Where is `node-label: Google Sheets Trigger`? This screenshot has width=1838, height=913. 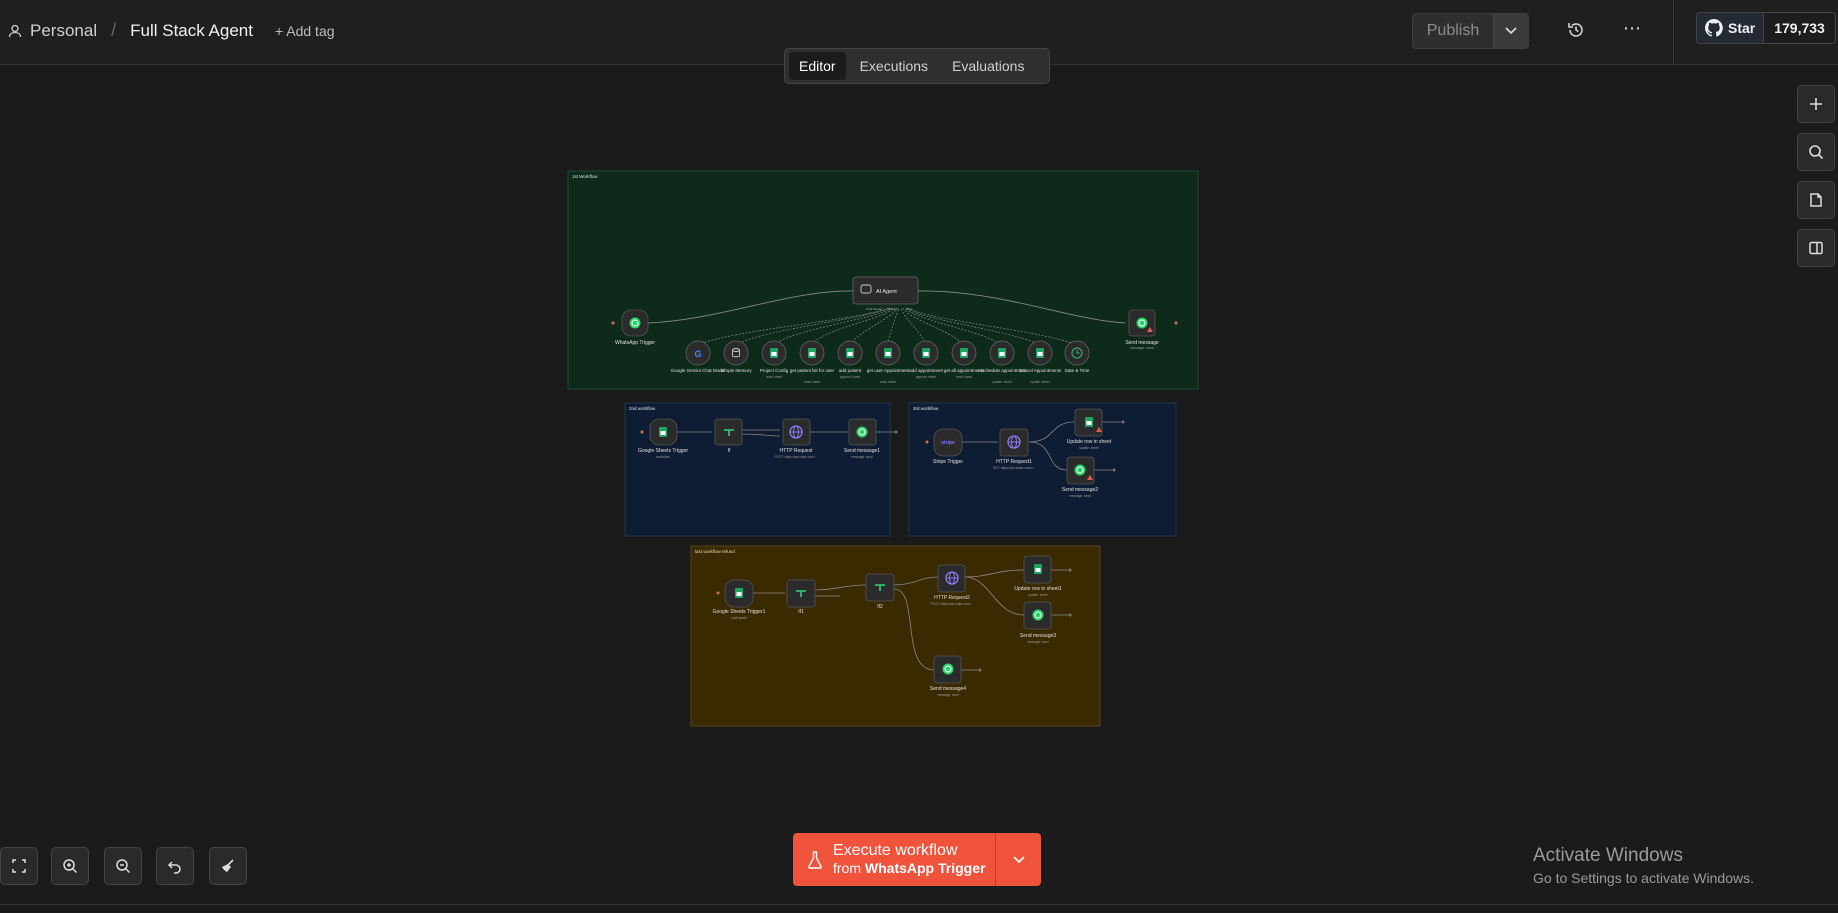 node-label: Google Sheets Trigger is located at coordinates (663, 451).